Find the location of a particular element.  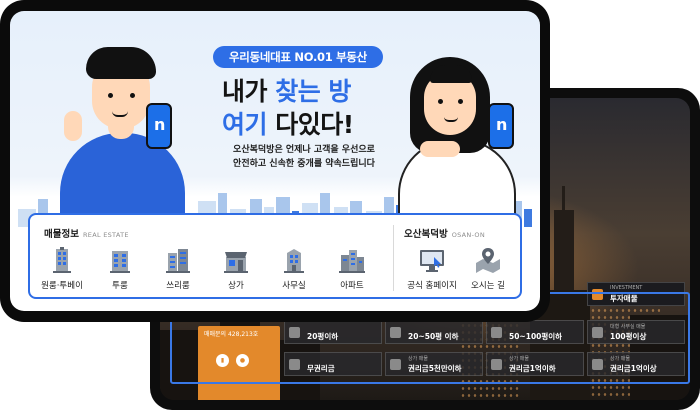

quick-menu-panel: 매물정보REAL ESTATE 오산복덕방OSAN-ON 원룸·투베이 투룸 is located at coordinates (275, 256).